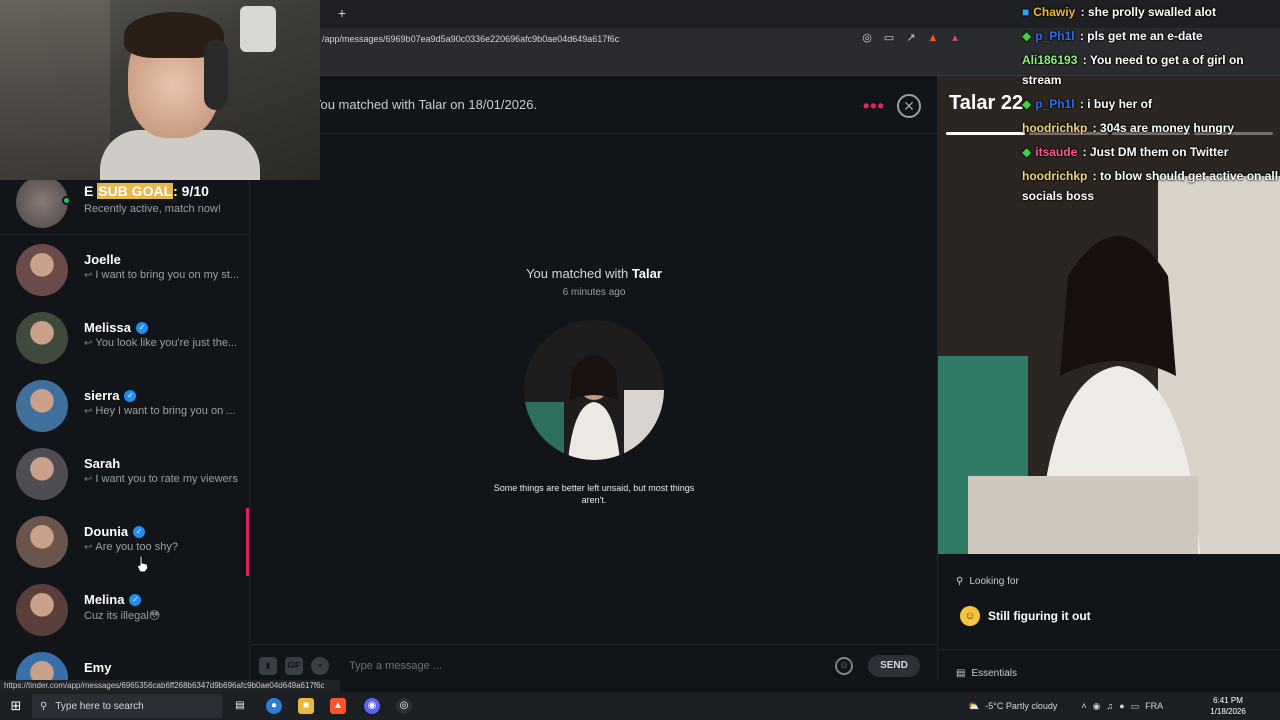 This screenshot has height=720, width=1280. What do you see at coordinates (135, 599) in the screenshot?
I see `verified-badge-icon: ✓` at bounding box center [135, 599].